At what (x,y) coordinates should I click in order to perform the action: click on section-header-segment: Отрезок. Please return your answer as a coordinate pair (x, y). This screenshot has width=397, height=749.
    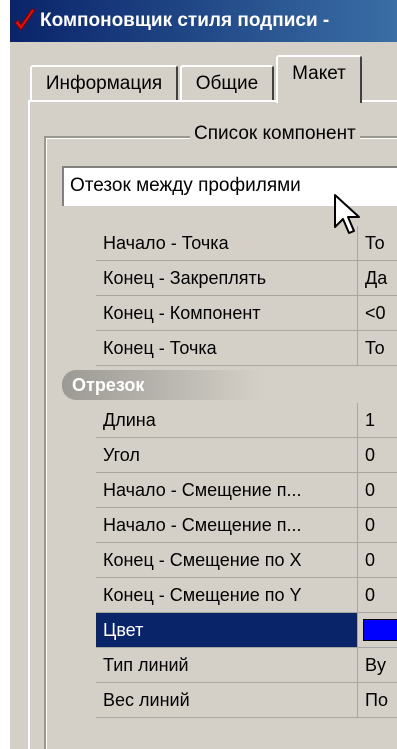
    Looking at the image, I should click on (229, 384).